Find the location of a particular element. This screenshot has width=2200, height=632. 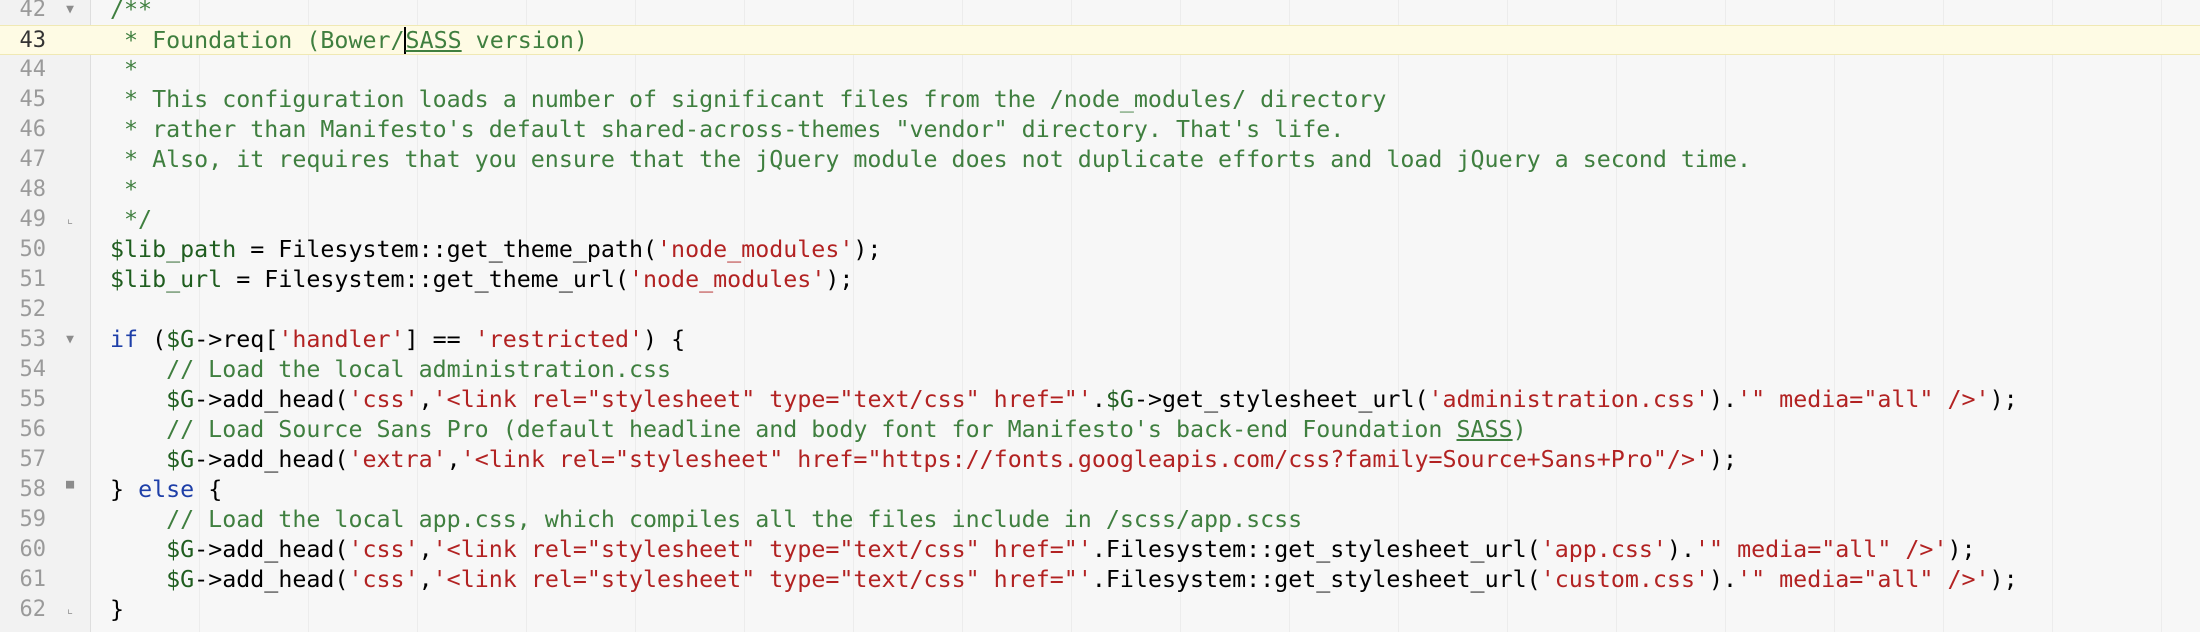

code-token: 'app.css' is located at coordinates (1603, 549).